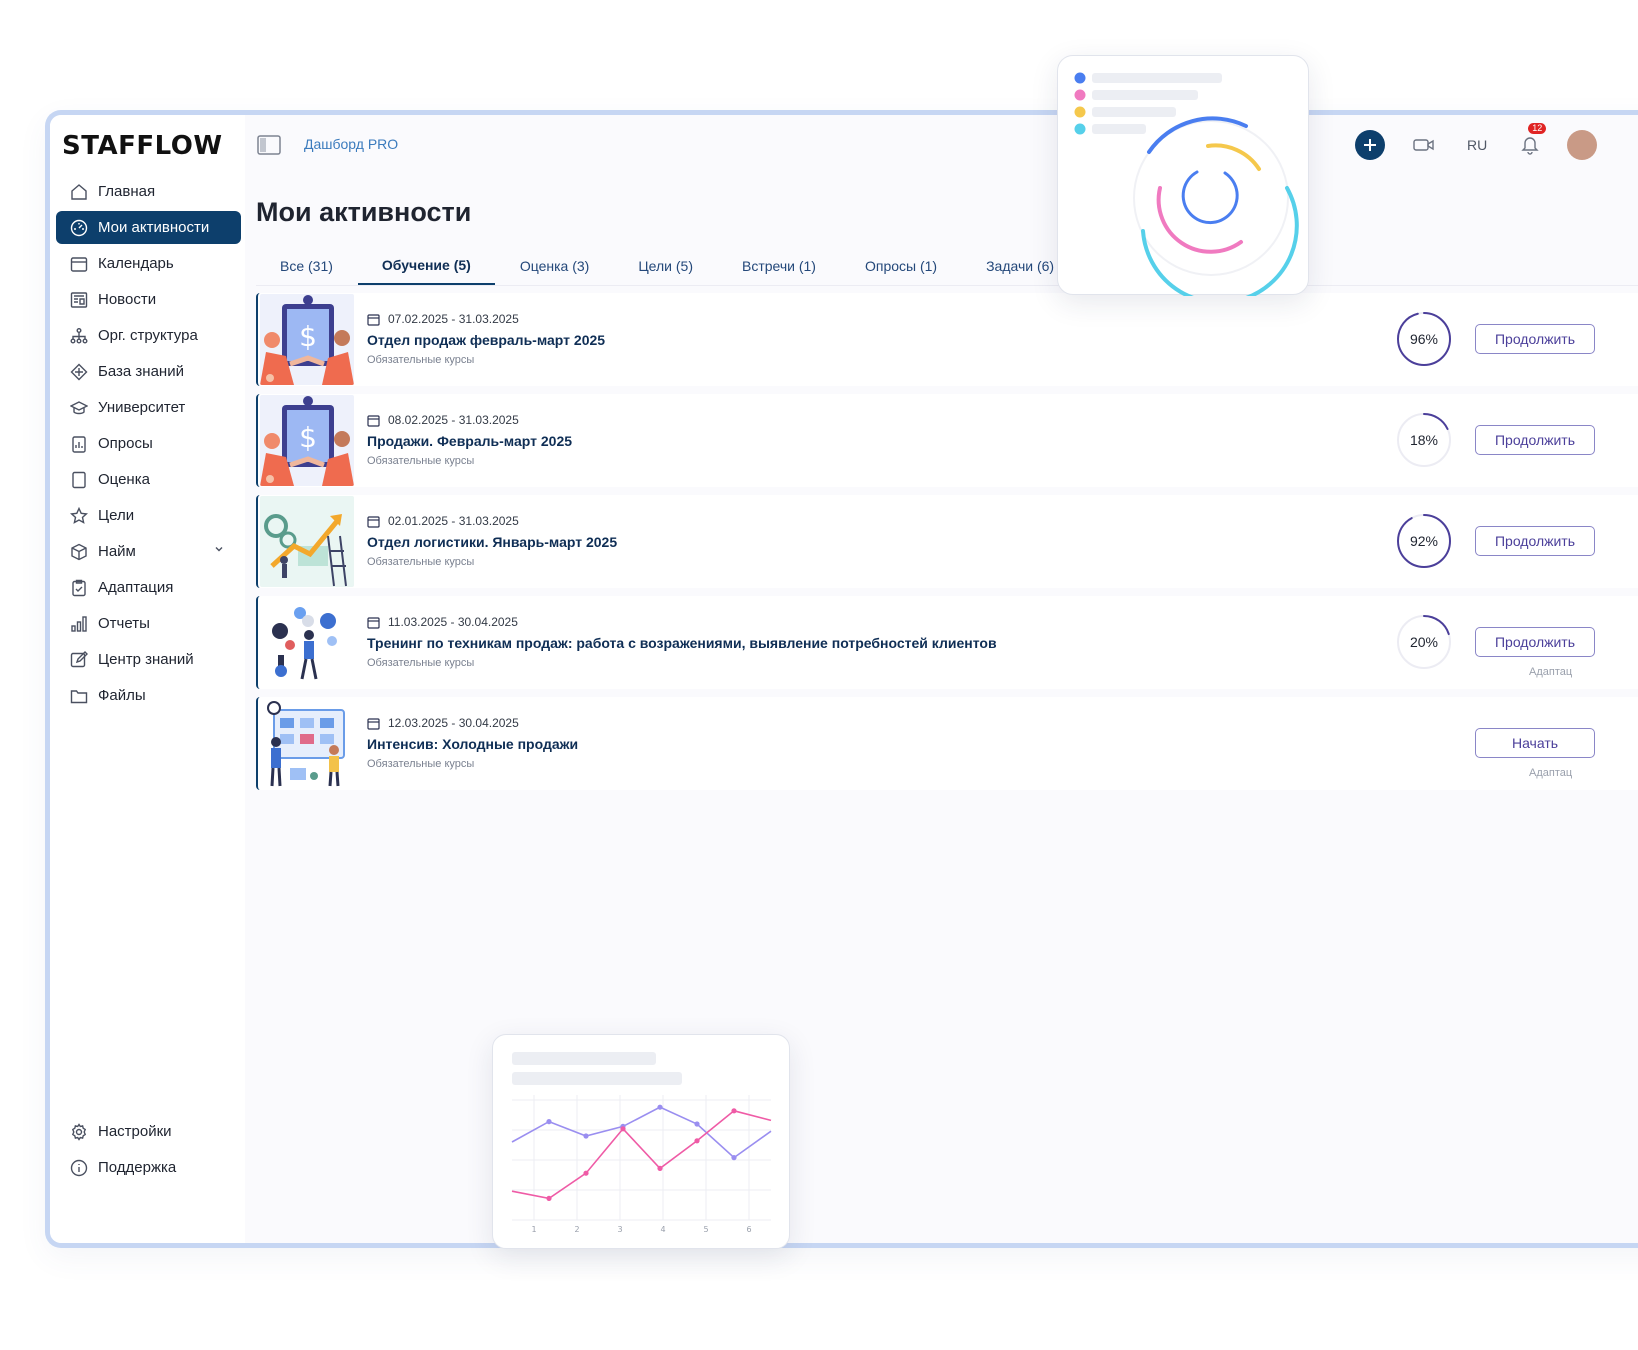  Describe the element at coordinates (351, 144) in the screenshot. I see `breadcrumb: Дашборд PRO` at that location.